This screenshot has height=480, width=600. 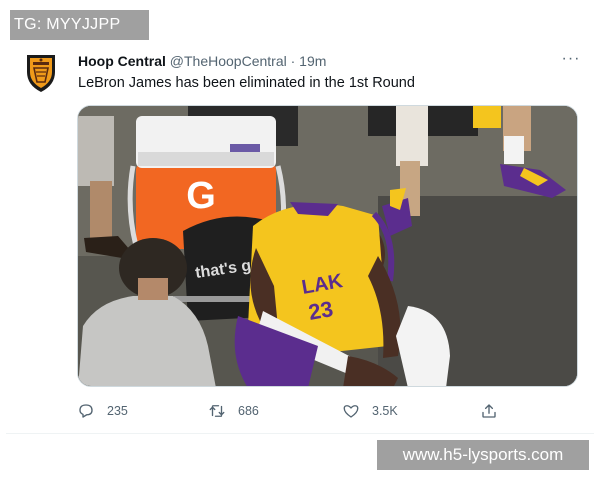 What do you see at coordinates (483, 455) in the screenshot?
I see `watermark-bottom: www.h5-lysports.com` at bounding box center [483, 455].